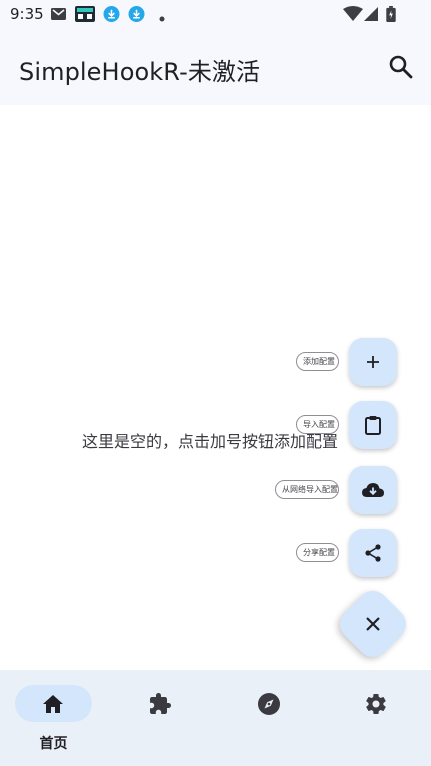 The width and height of the screenshot is (431, 766). What do you see at coordinates (53, 718) in the screenshot?
I see `nav-item-home: 首页` at bounding box center [53, 718].